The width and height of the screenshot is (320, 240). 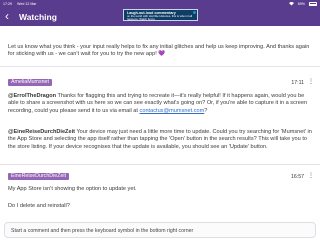 I want to click on email-link: contactus@mumsnet.com, so click(x=172, y=111).